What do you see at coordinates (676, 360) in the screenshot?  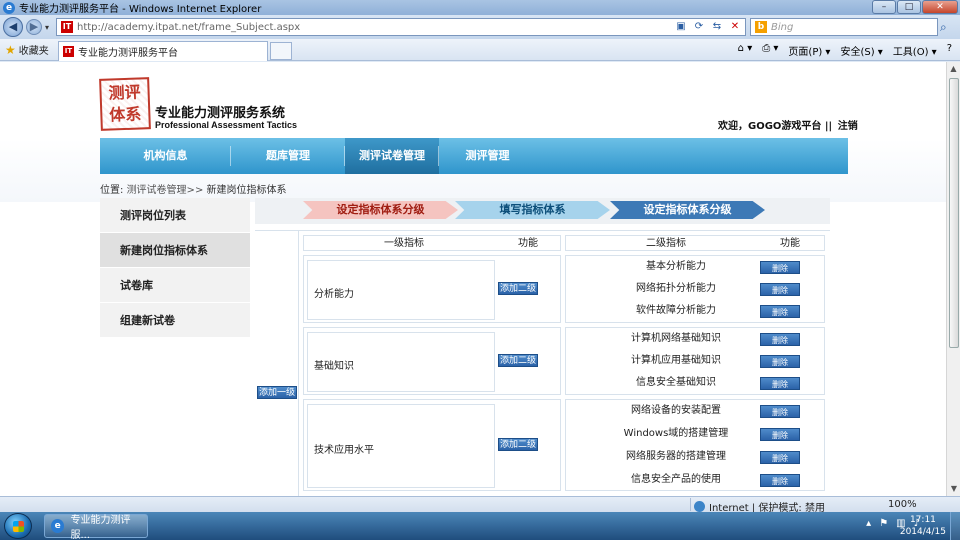 I see `level2-name: 计算机应用基础知识` at bounding box center [676, 360].